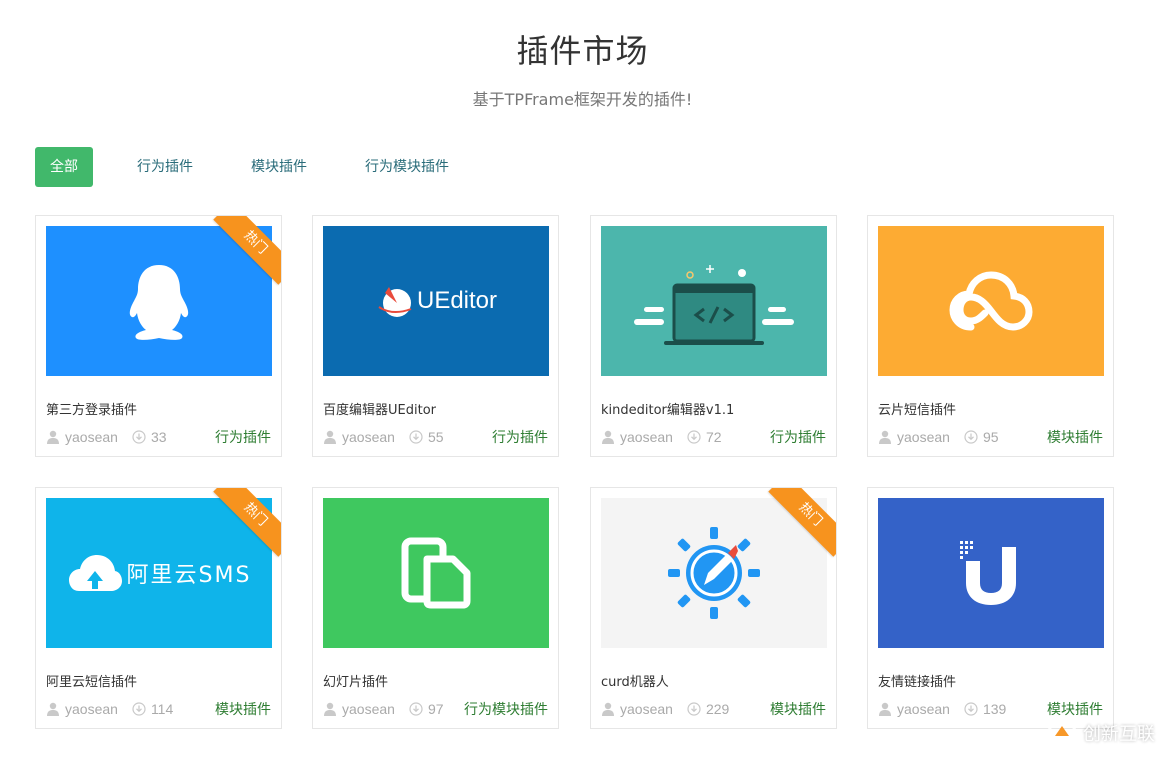 This screenshot has height=760, width=1165. I want to click on plugin-thumbnail: UEditor, so click(436, 301).